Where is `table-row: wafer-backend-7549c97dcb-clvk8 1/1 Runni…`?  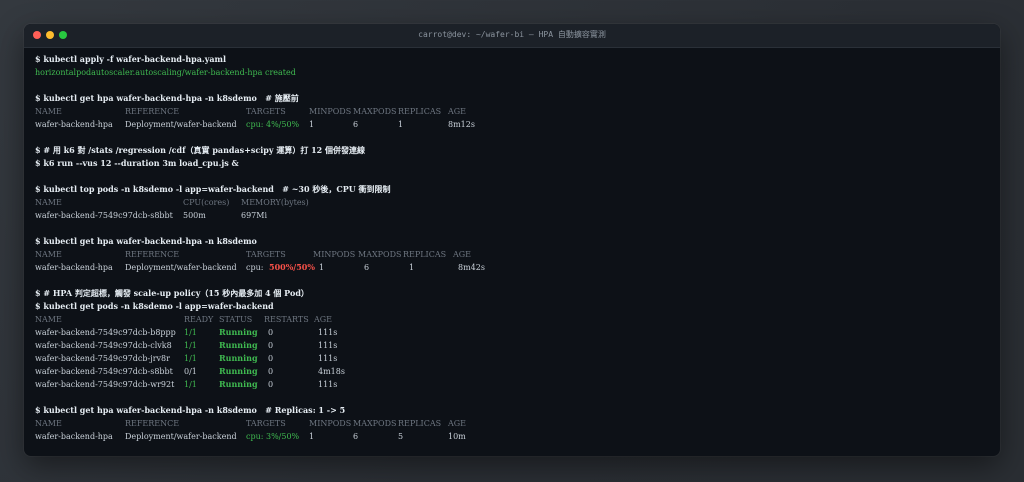 table-row: wafer-backend-7549c97dcb-clvk8 1/1 Runni… is located at coordinates (512, 345).